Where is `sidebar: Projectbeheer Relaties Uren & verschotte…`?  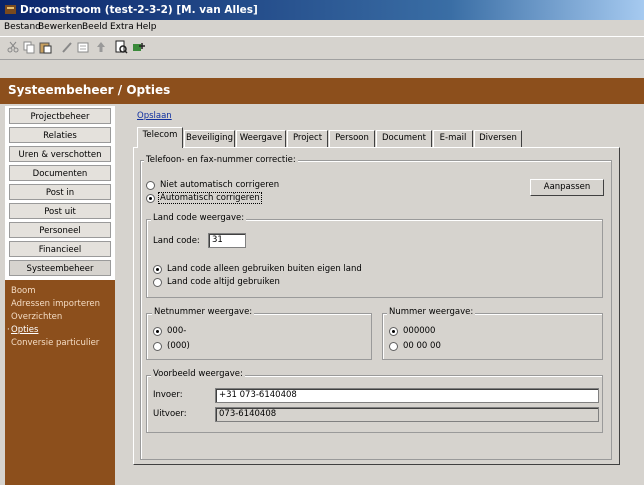
sidebar: Projectbeheer Relaties Uren & verschotte… is located at coordinates (60, 295).